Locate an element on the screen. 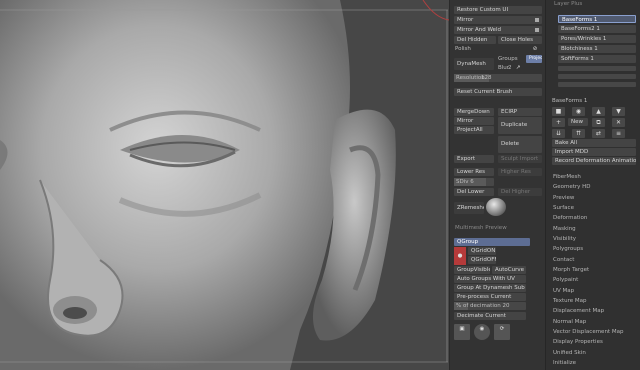 The image size is (640, 370). swap-icon: ⇄ is located at coordinates (598, 133).